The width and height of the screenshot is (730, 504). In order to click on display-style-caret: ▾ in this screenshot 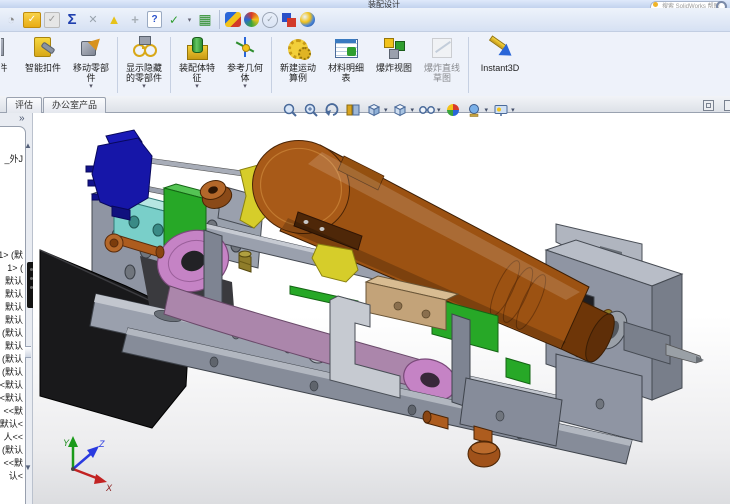, I will do `click(413, 110)`.